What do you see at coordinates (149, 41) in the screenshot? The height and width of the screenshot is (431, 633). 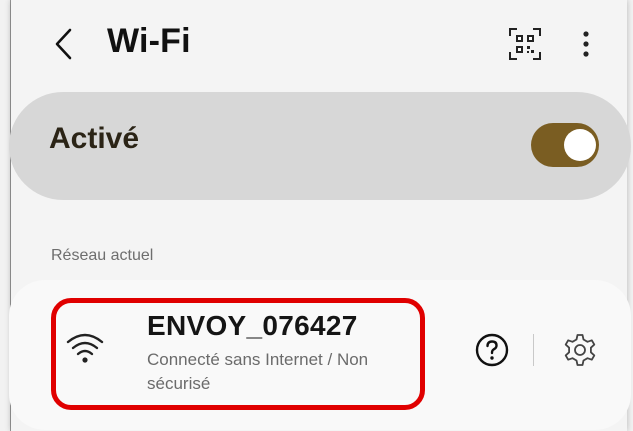 I see `page-title: Wi-Fi` at bounding box center [149, 41].